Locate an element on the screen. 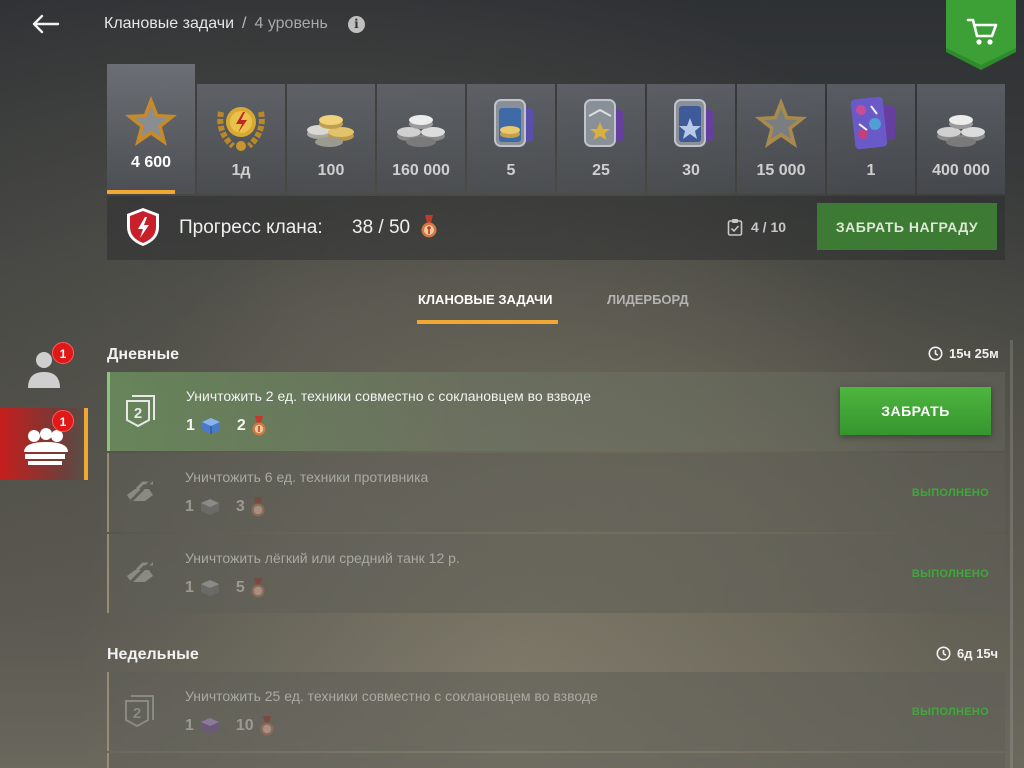  weekly-section-title: Недельные is located at coordinates (153, 654).